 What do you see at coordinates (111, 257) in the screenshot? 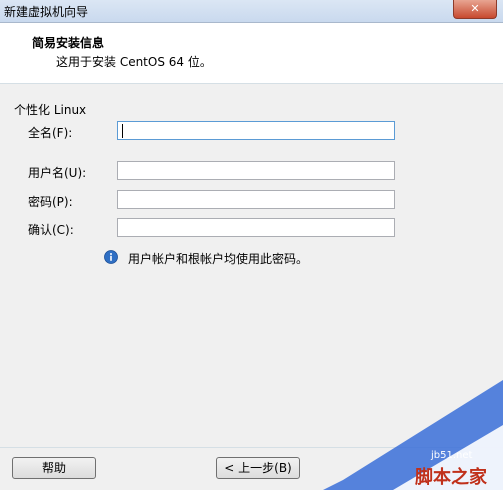
I see `info-icon` at bounding box center [111, 257].